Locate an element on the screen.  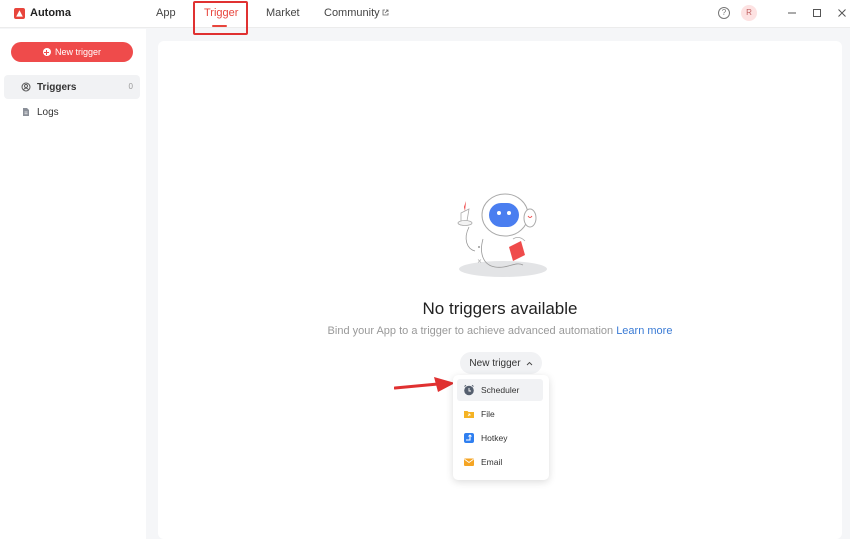
empty-state-title: No triggers available is located at coordinates (500, 308).